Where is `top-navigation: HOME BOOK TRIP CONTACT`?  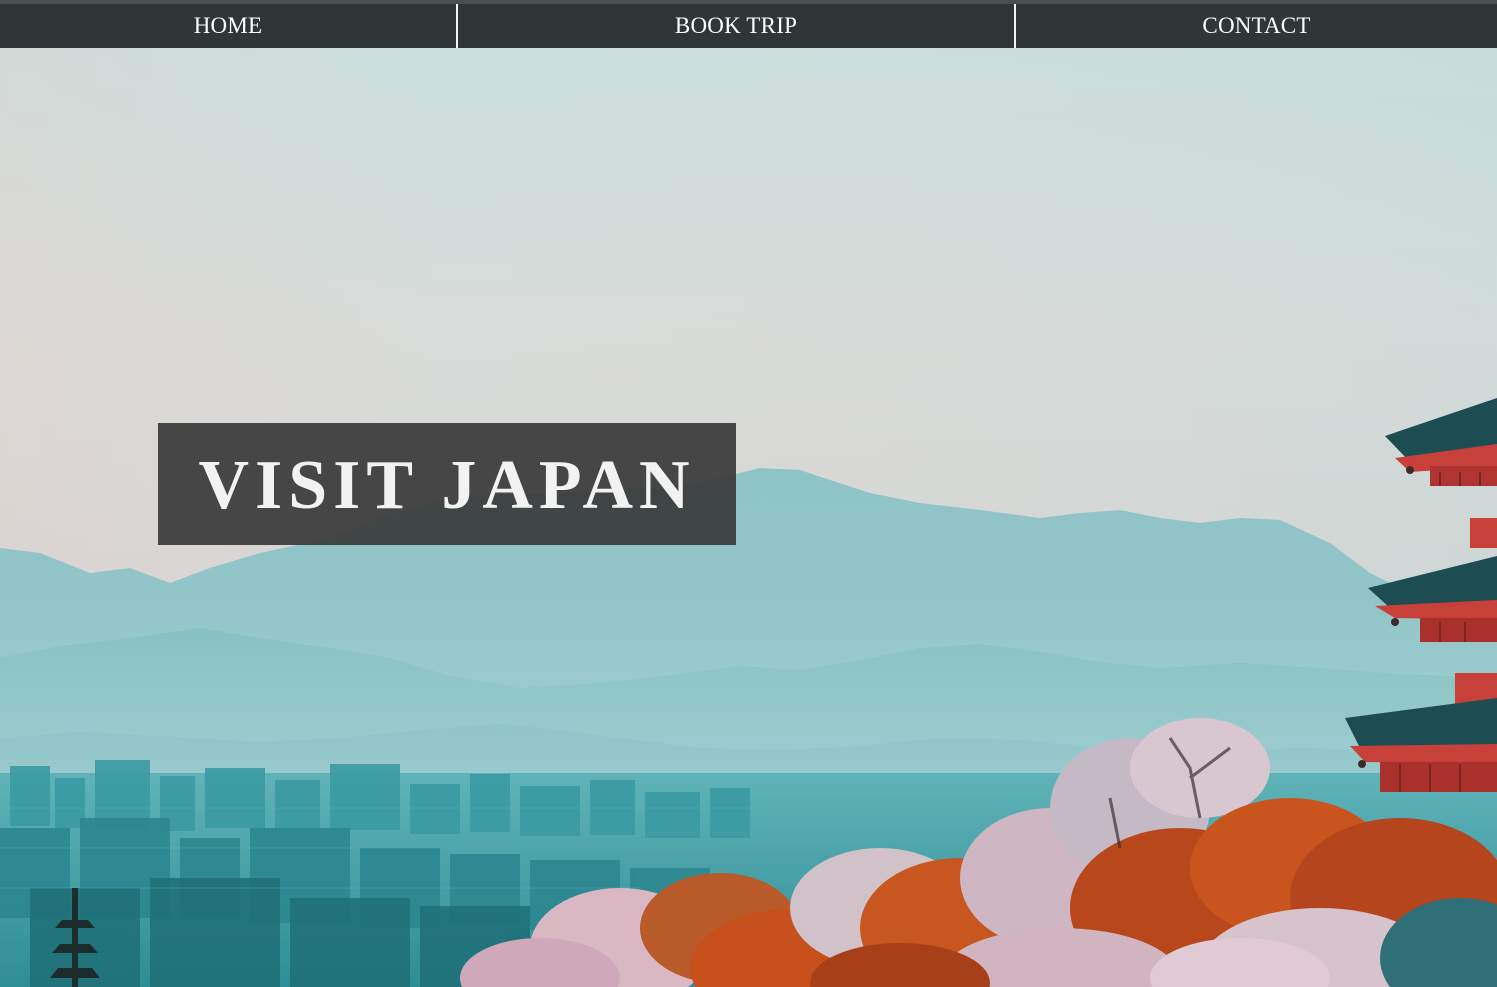 top-navigation: HOME BOOK TRIP CONTACT is located at coordinates (748, 26).